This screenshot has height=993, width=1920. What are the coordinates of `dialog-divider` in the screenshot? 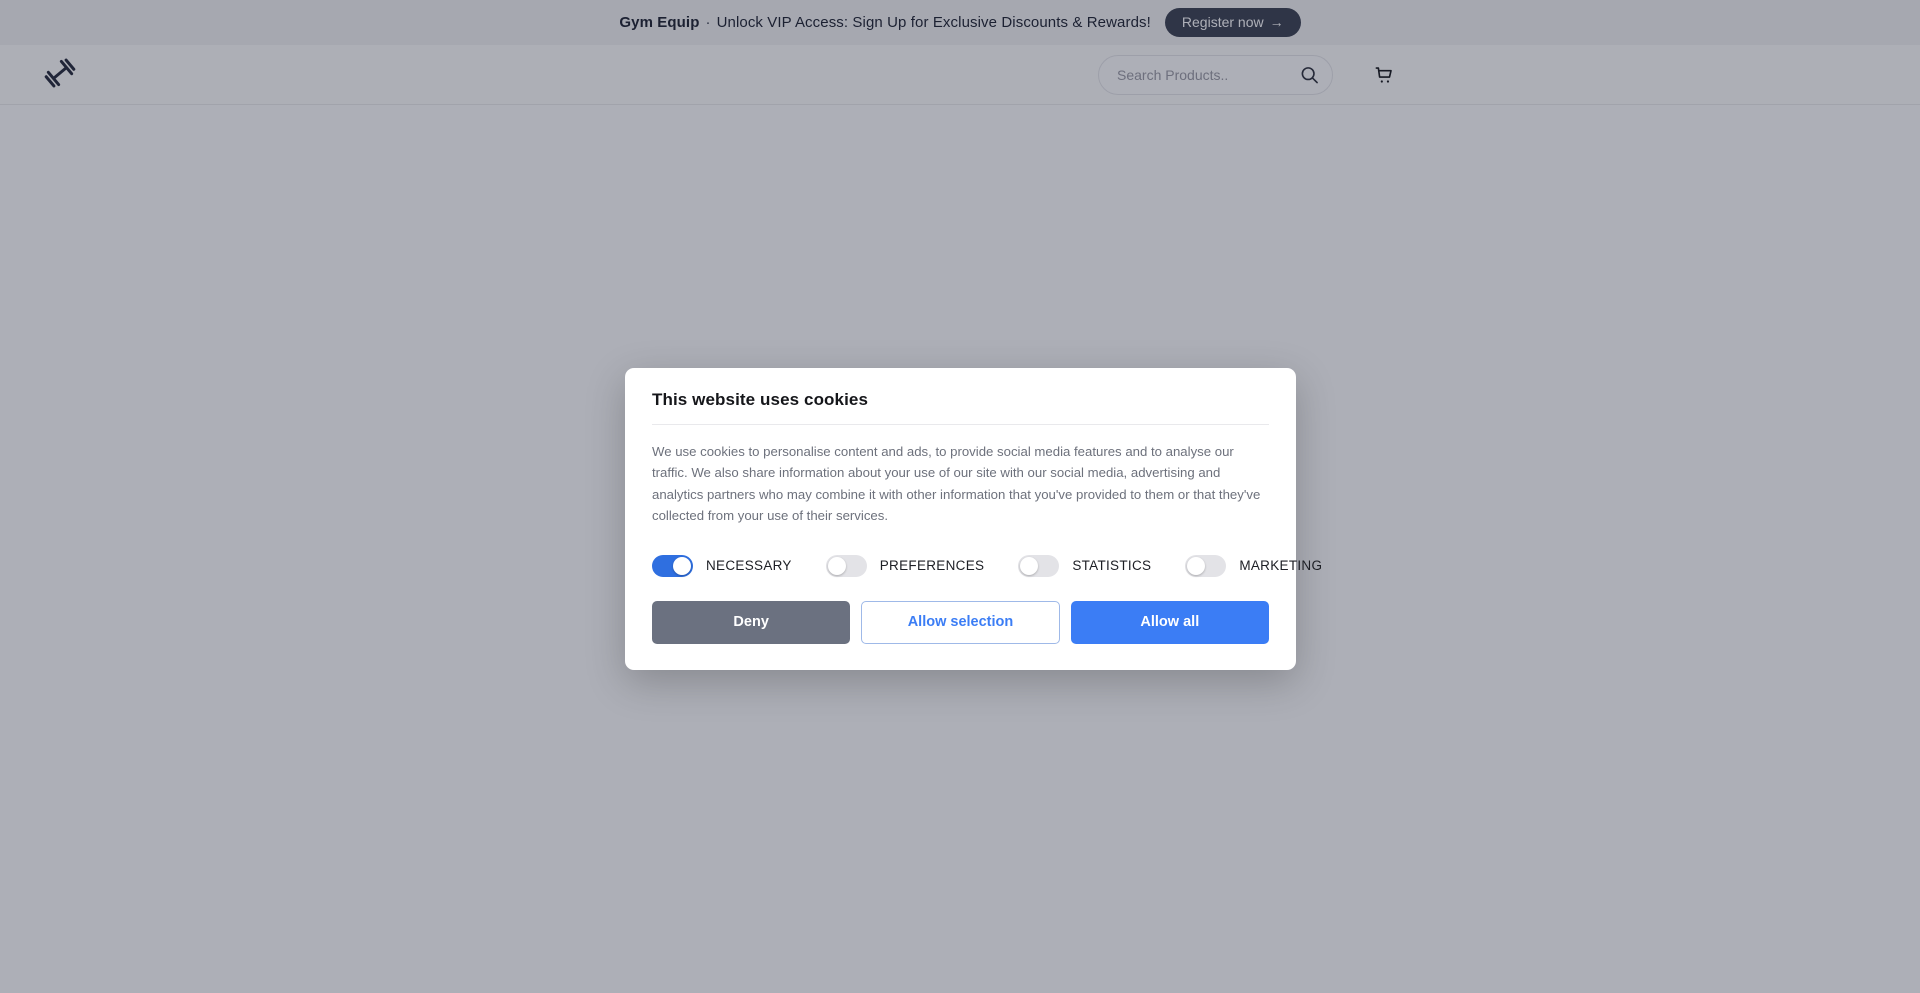 It's located at (960, 424).